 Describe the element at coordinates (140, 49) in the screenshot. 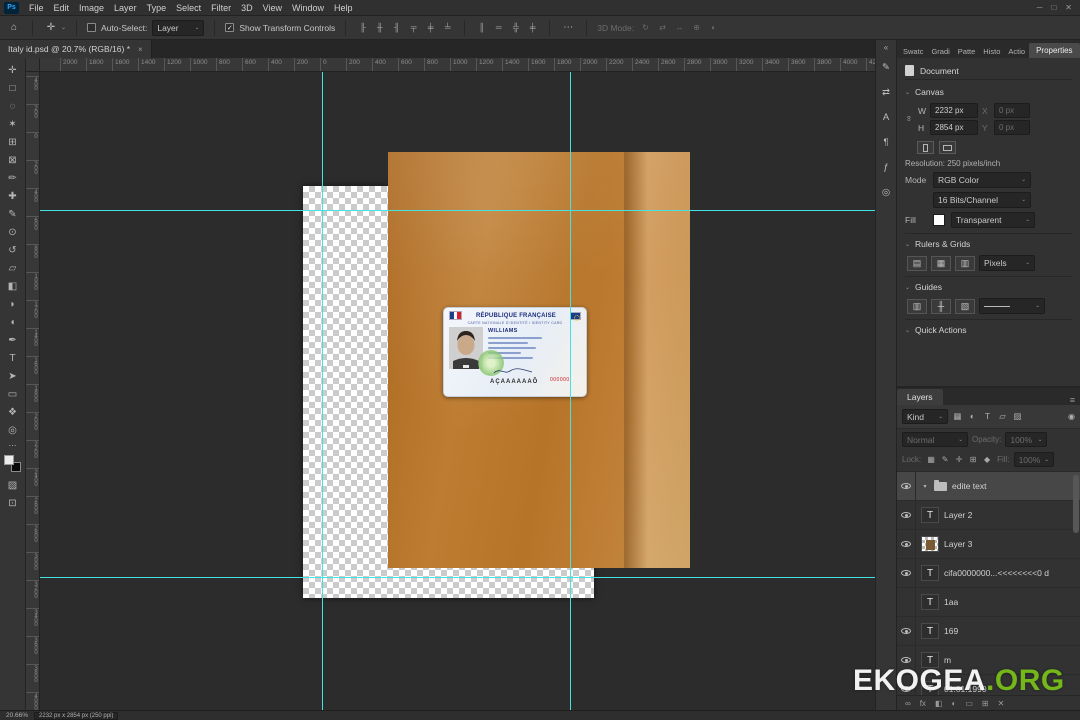

I see `close-icon: ×` at that location.